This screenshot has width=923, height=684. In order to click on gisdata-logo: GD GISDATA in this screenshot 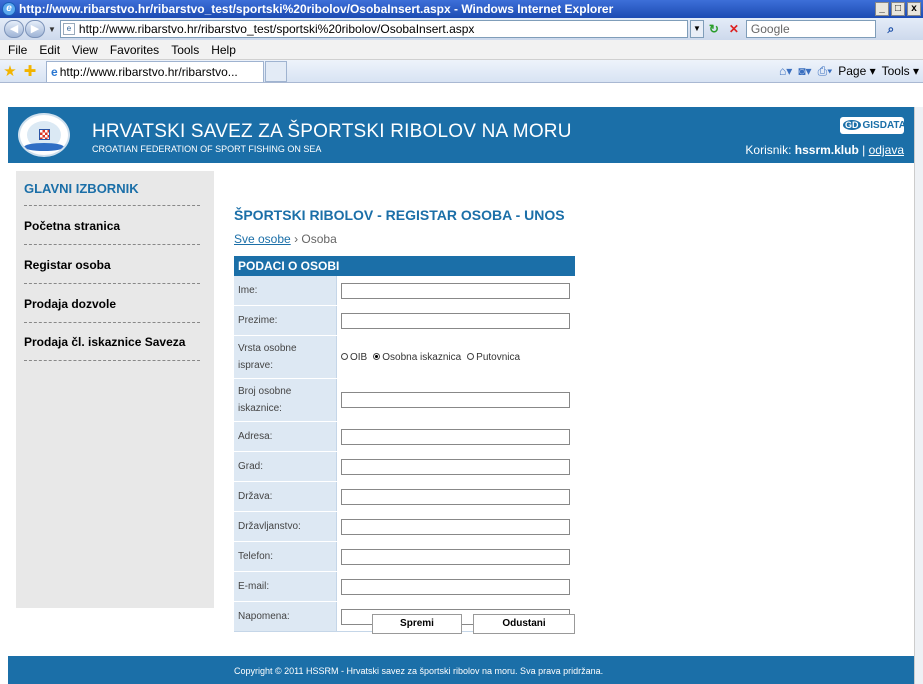, I will do `click(873, 125)`.